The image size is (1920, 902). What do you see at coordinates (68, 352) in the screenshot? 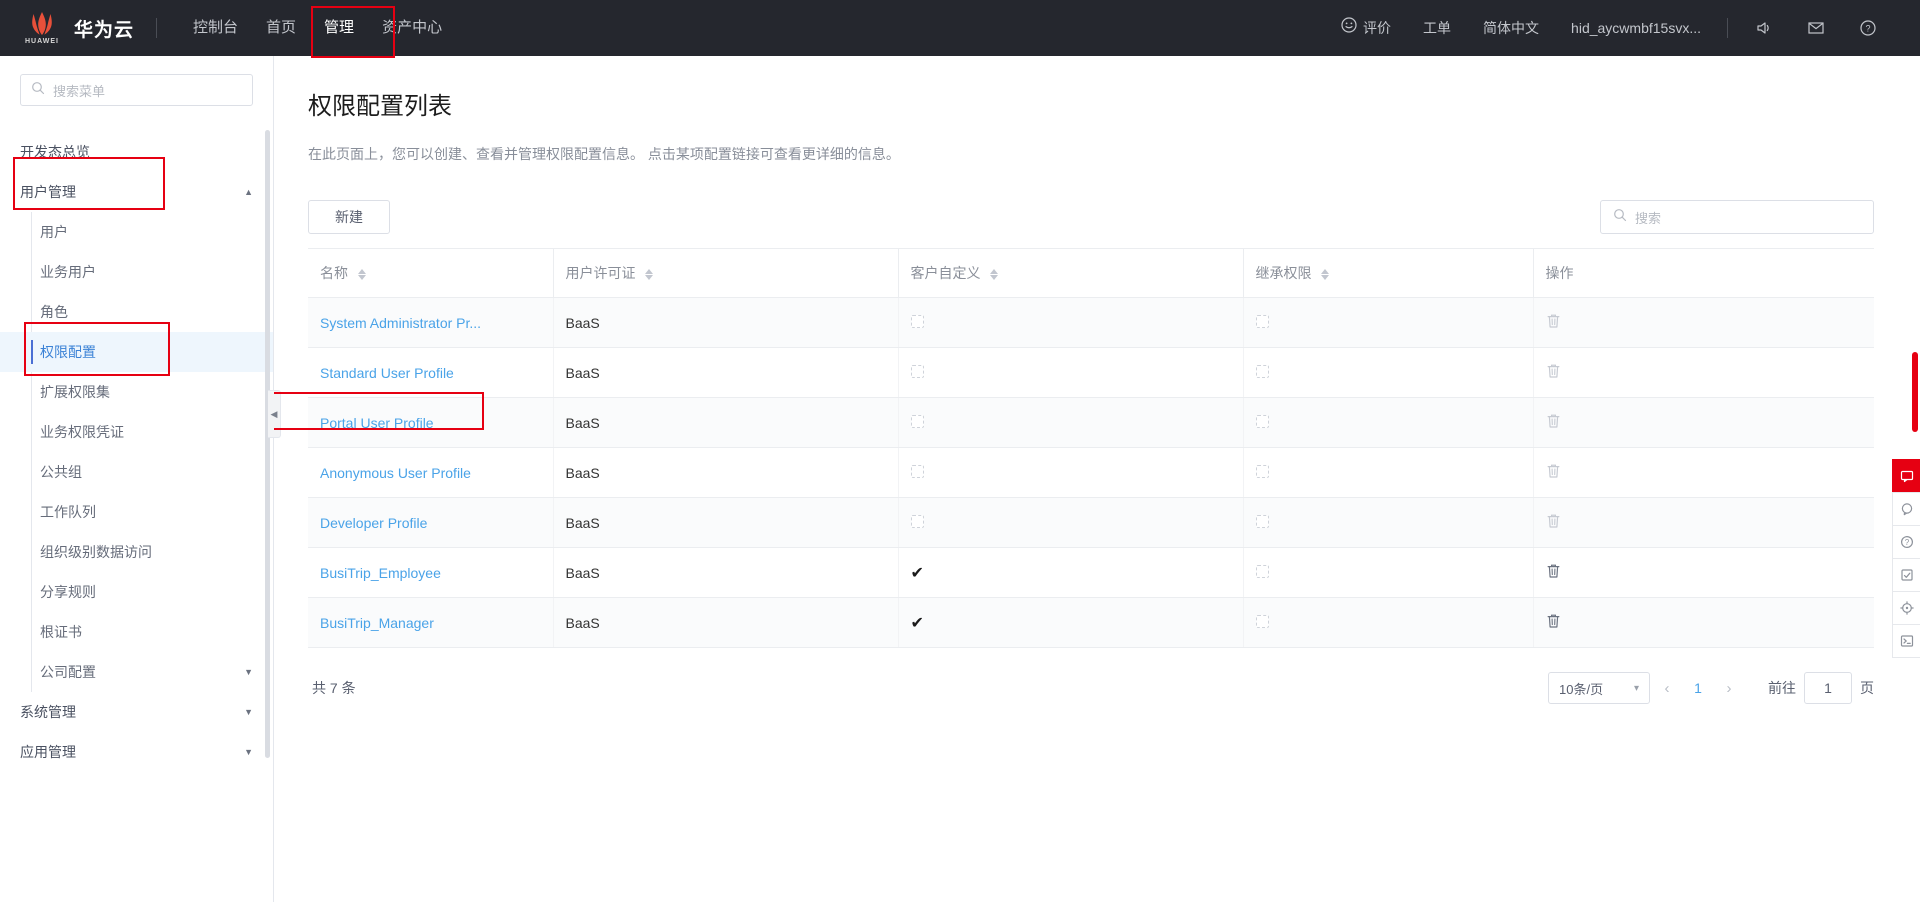
I see `sidebar-item-label: 权限配置` at bounding box center [68, 352].